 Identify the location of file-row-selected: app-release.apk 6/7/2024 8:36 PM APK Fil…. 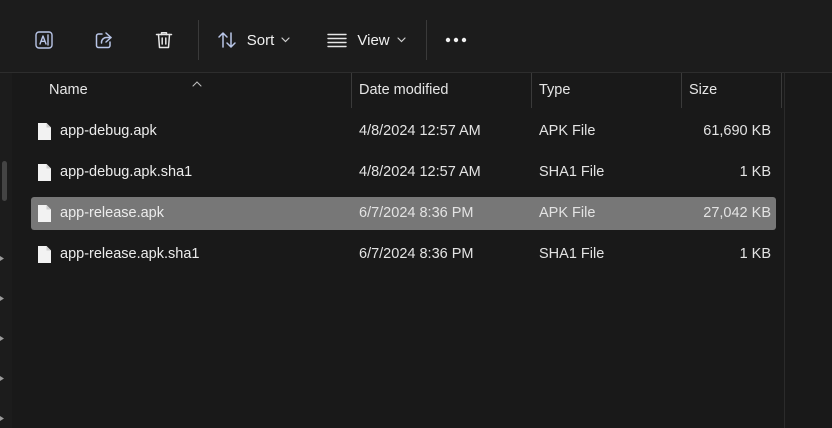
(403, 213).